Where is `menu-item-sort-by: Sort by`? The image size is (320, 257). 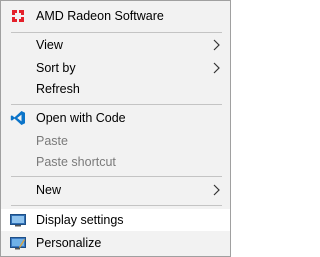
menu-item-sort-by: Sort by is located at coordinates (115, 68).